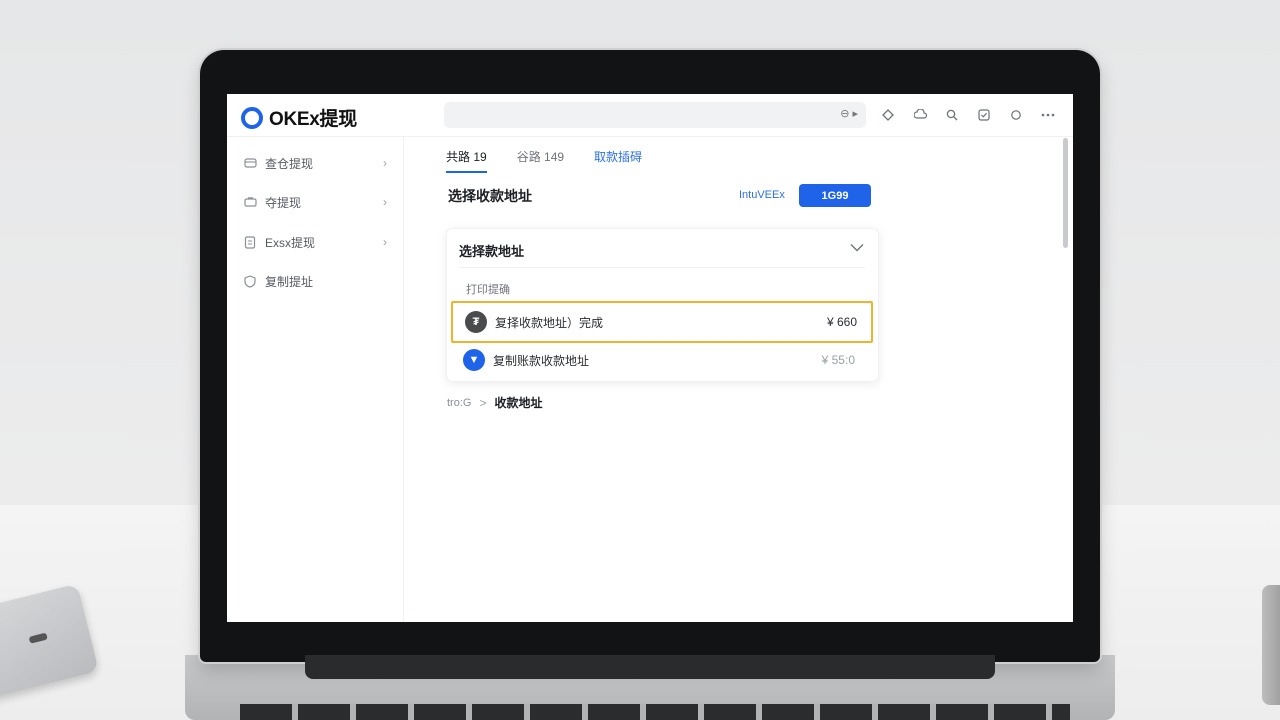  Describe the element at coordinates (317, 163) in the screenshot. I see `sidebar-item-1: 查仓提现 ›` at that location.